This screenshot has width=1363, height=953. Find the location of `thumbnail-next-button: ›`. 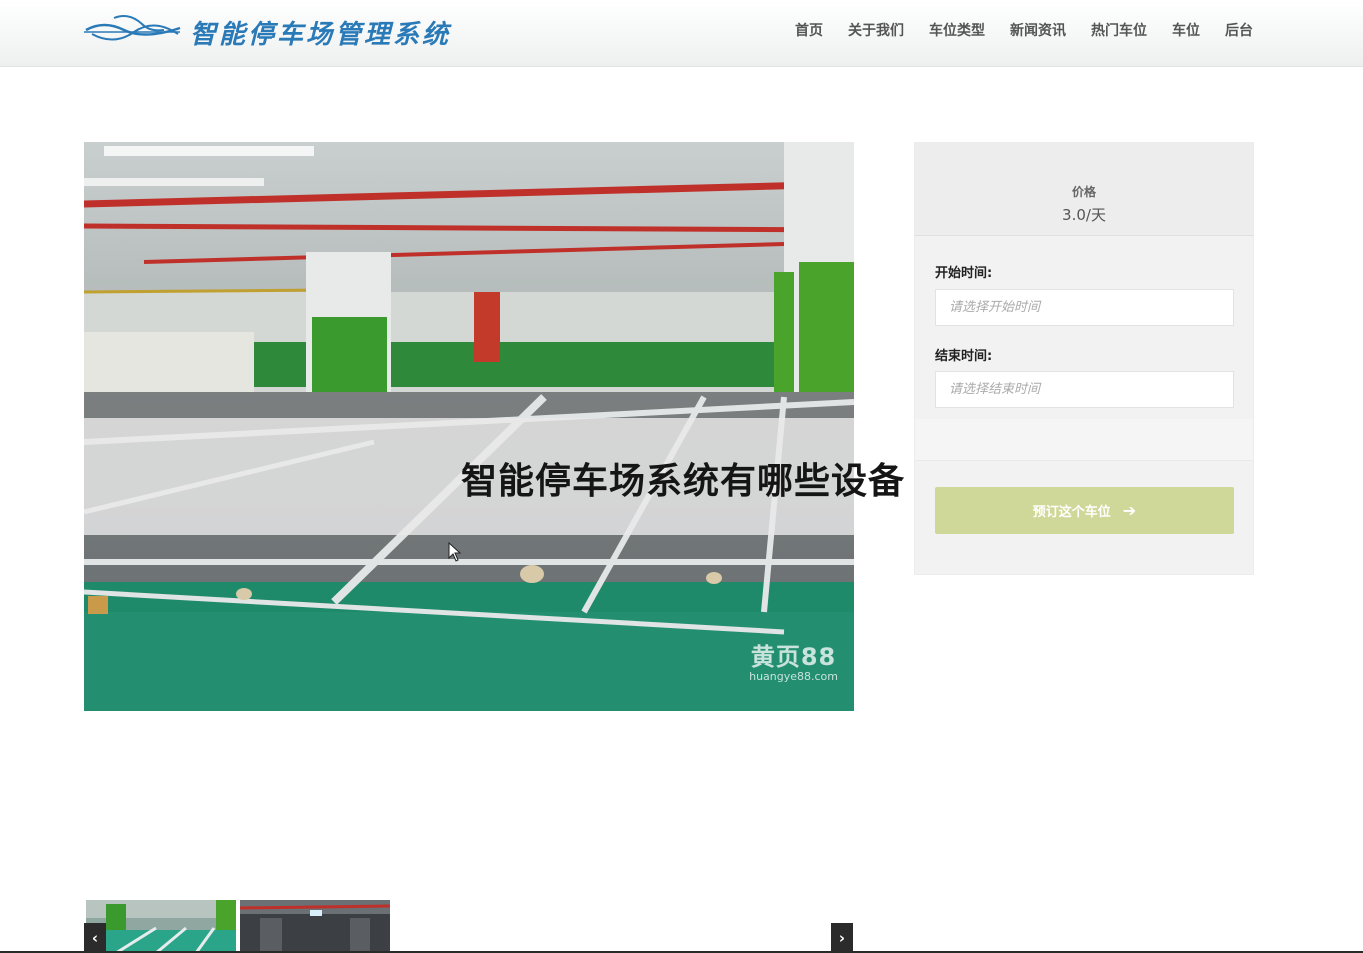

thumbnail-next-button: › is located at coordinates (842, 938).